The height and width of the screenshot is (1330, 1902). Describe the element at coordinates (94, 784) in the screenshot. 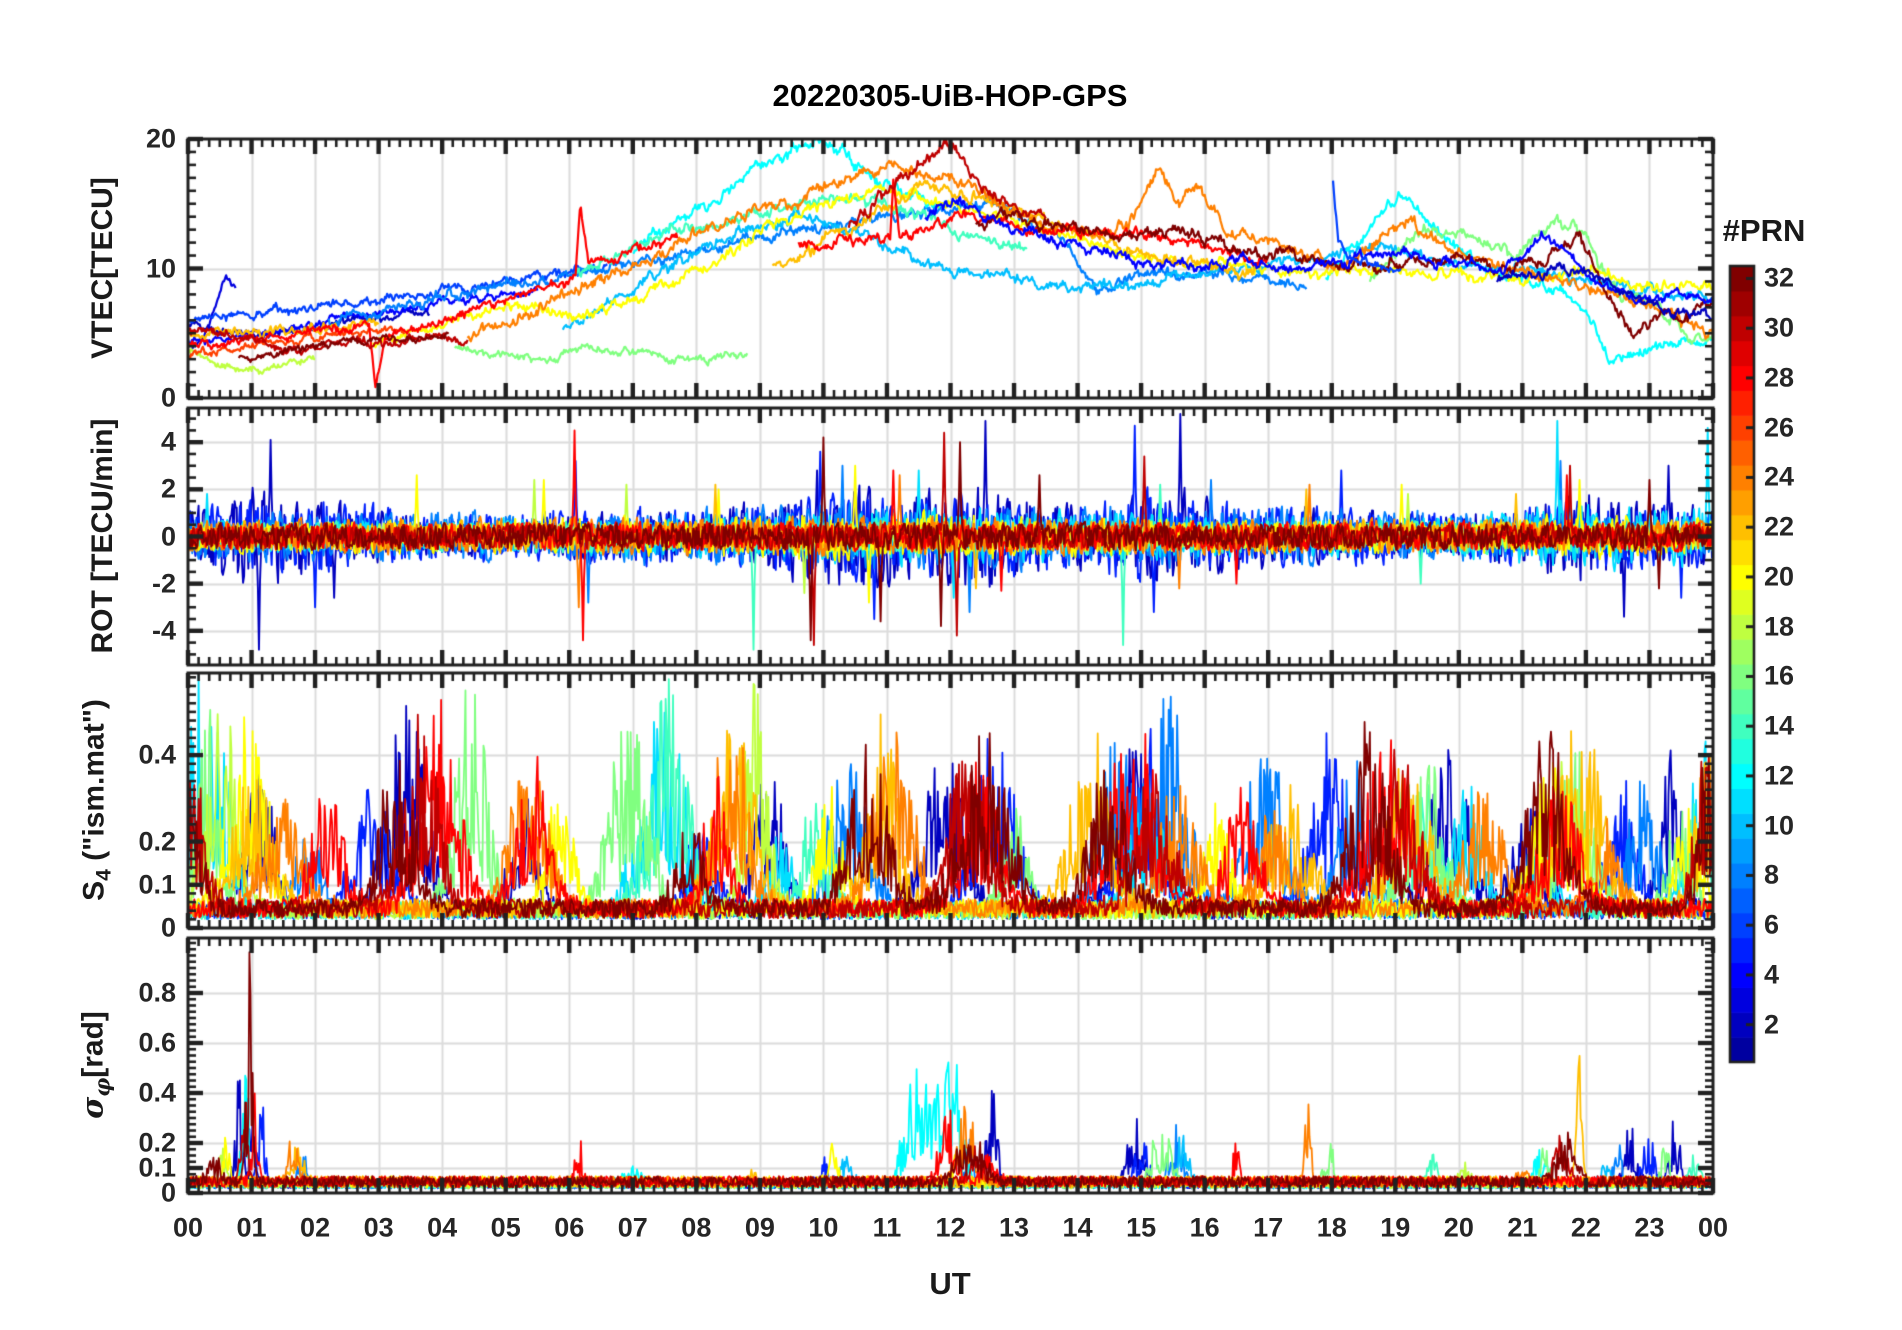

I see `s4-axis-label-rest: ("ism.mat")` at that location.